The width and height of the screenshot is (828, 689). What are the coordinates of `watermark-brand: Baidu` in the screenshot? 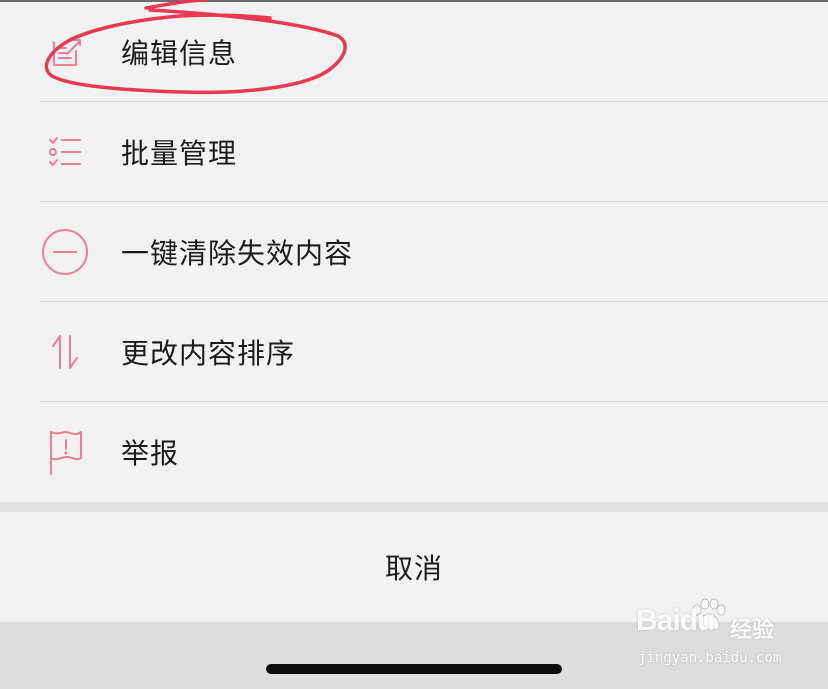 It's located at (675, 620).